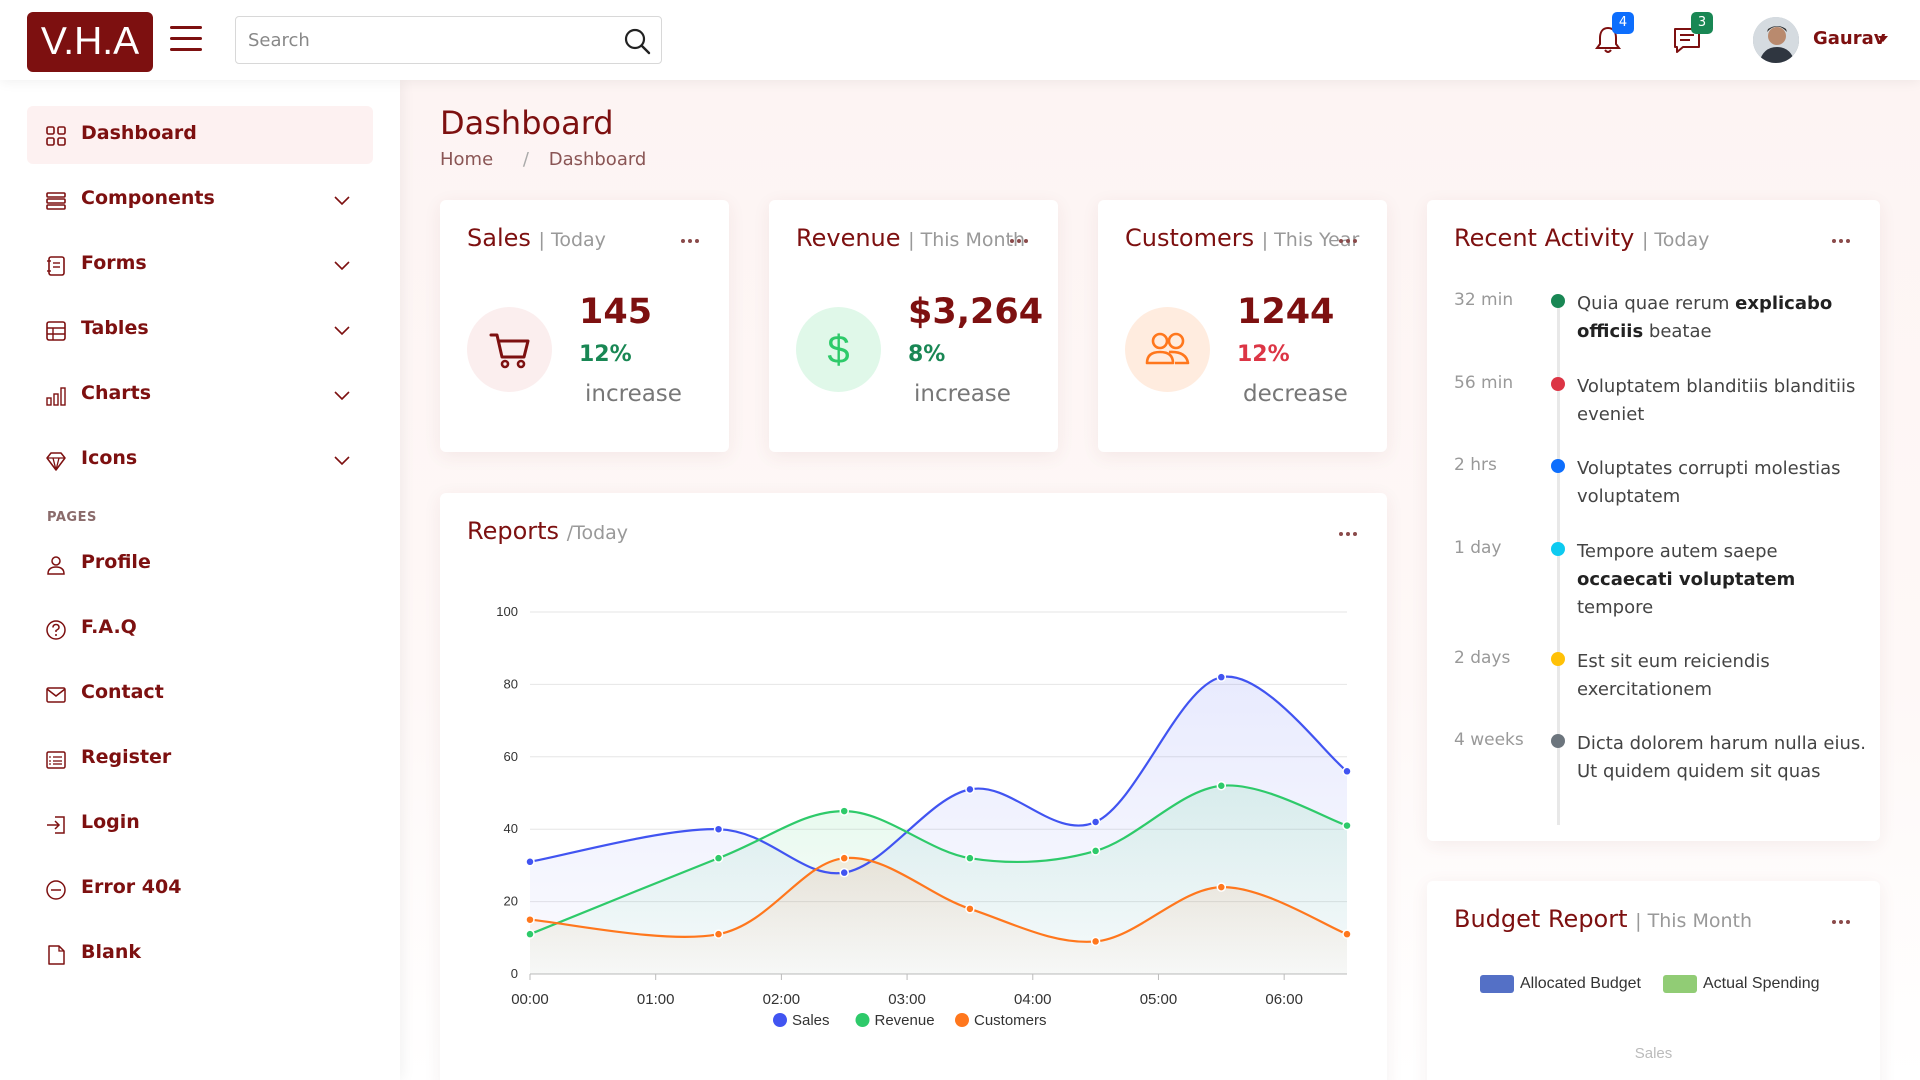  Describe the element at coordinates (511, 828) in the screenshot. I see `y-tick-label: 40` at that location.